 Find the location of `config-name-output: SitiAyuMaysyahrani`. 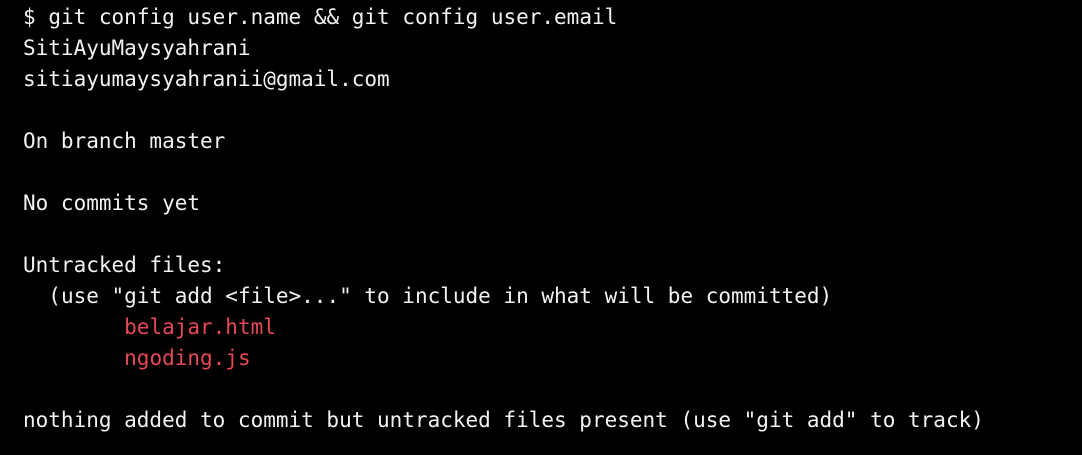

config-name-output: SitiAyuMaysyahrani is located at coordinates (137, 48).